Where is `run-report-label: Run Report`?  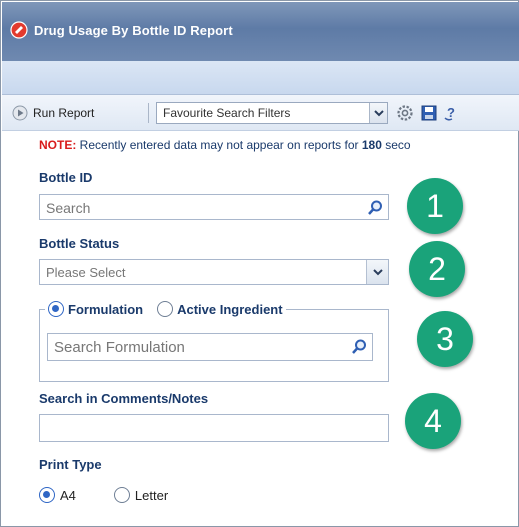 run-report-label: Run Report is located at coordinates (64, 113).